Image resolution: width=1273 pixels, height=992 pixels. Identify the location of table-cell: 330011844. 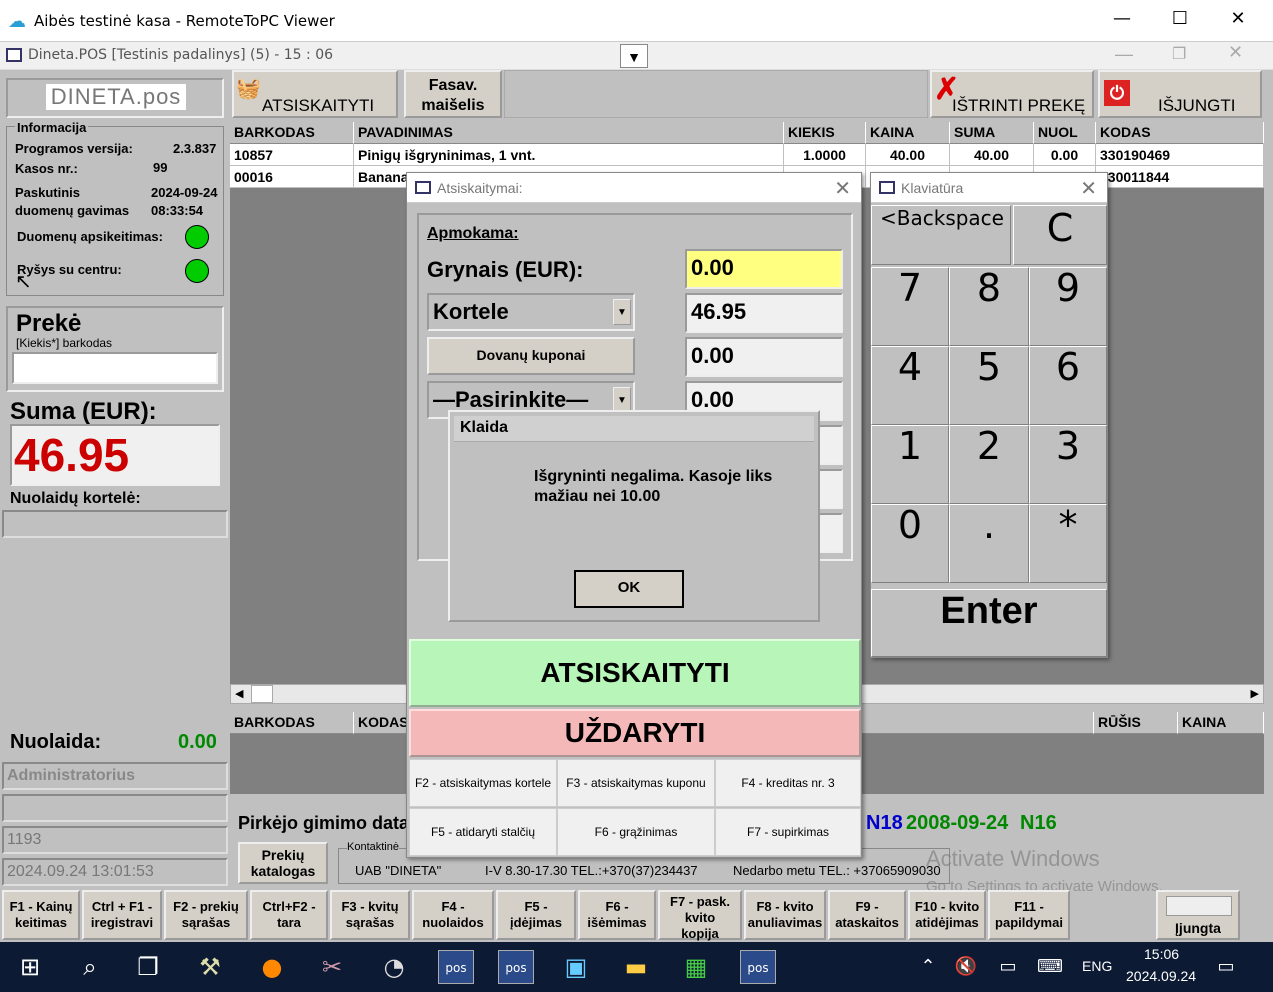
(1180, 177).